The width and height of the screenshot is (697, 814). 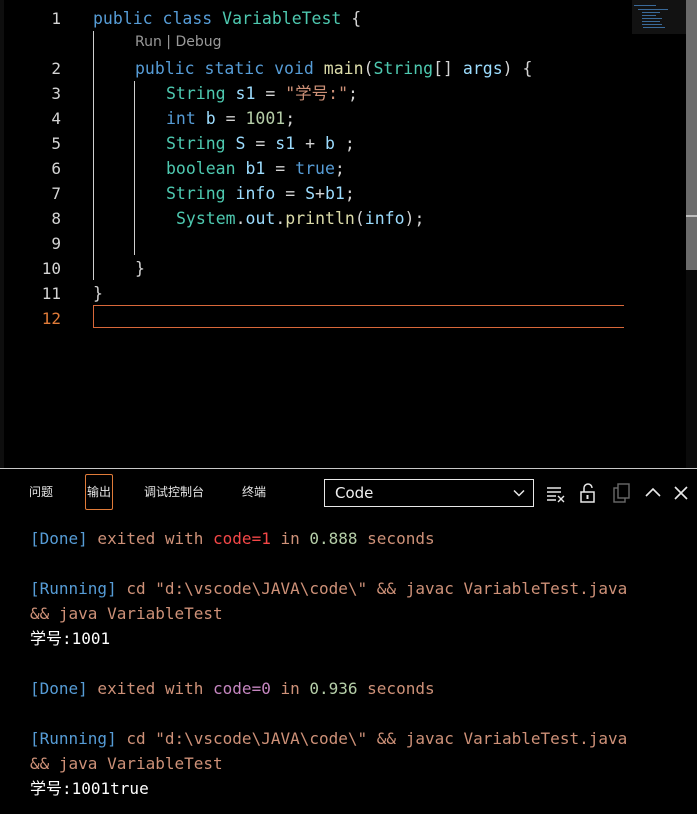 I want to click on tab-output: 输出, so click(x=99, y=492).